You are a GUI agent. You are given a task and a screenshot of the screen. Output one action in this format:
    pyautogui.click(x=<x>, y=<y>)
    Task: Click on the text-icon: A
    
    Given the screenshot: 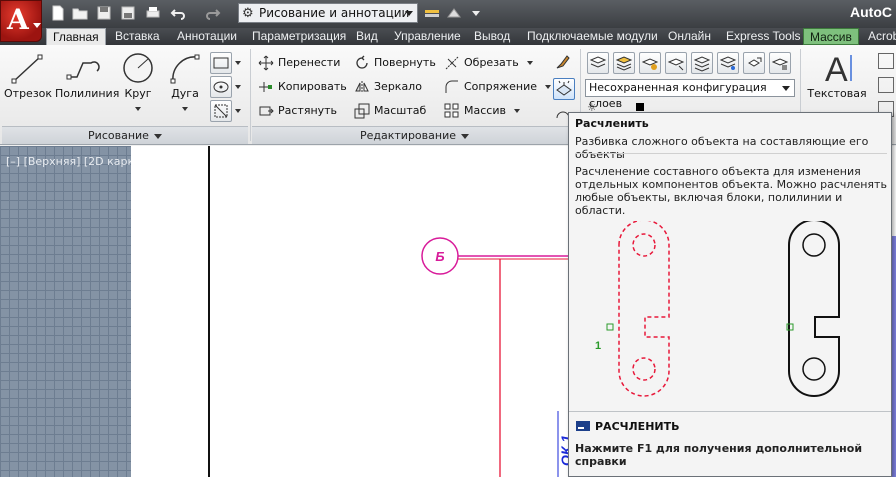 What is the action you would take?
    pyautogui.click(x=838, y=68)
    